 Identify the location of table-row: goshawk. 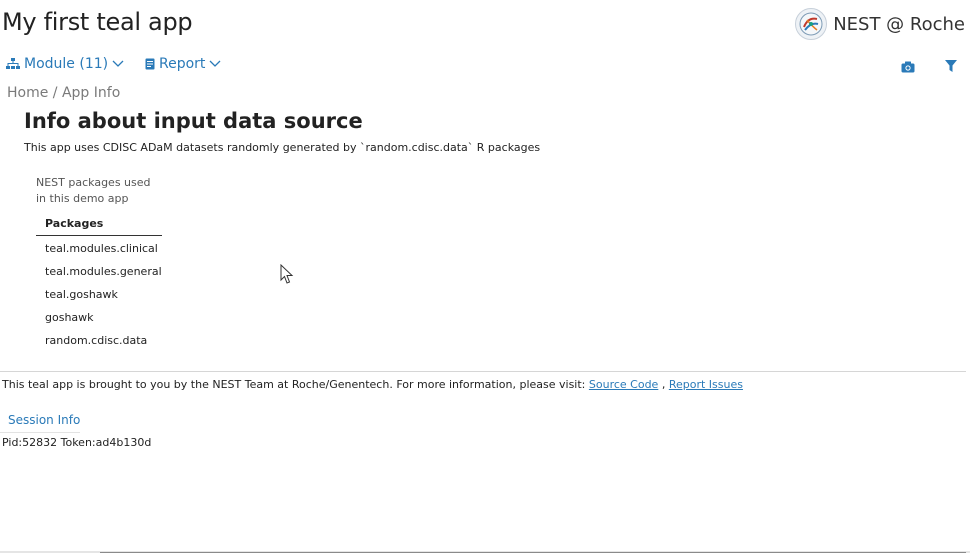
(99, 316).